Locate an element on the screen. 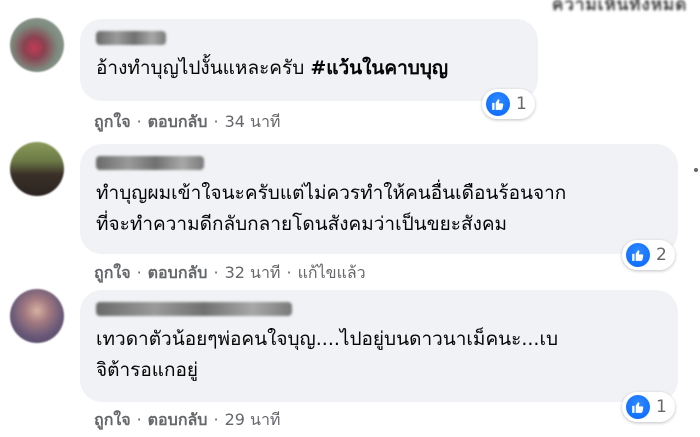  comment-actions: ถูกใจ · ตอบกลับ · 32 นาที · แก้ไขแล้ว is located at coordinates (230, 272).